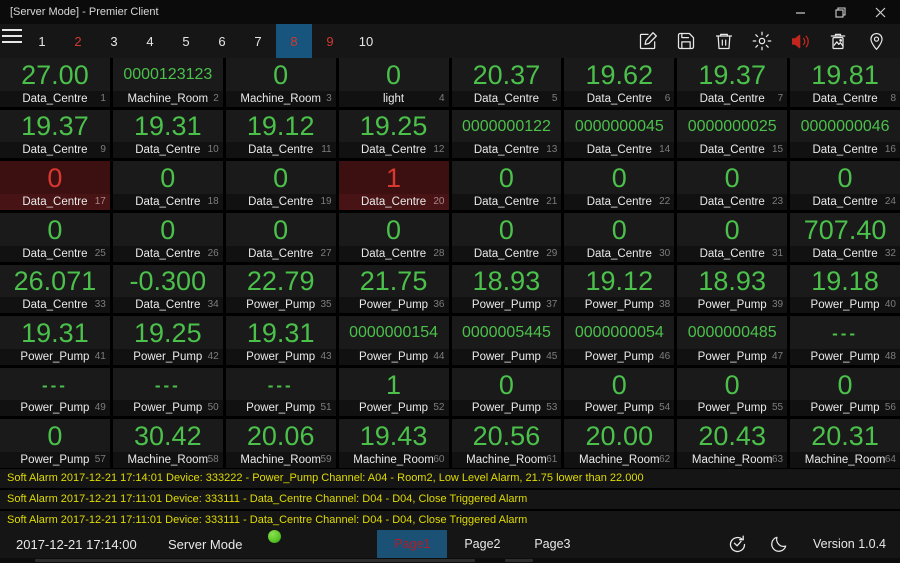 The height and width of the screenshot is (563, 900). I want to click on grid-cell-24: 0 Data_Centre 24, so click(845, 185).